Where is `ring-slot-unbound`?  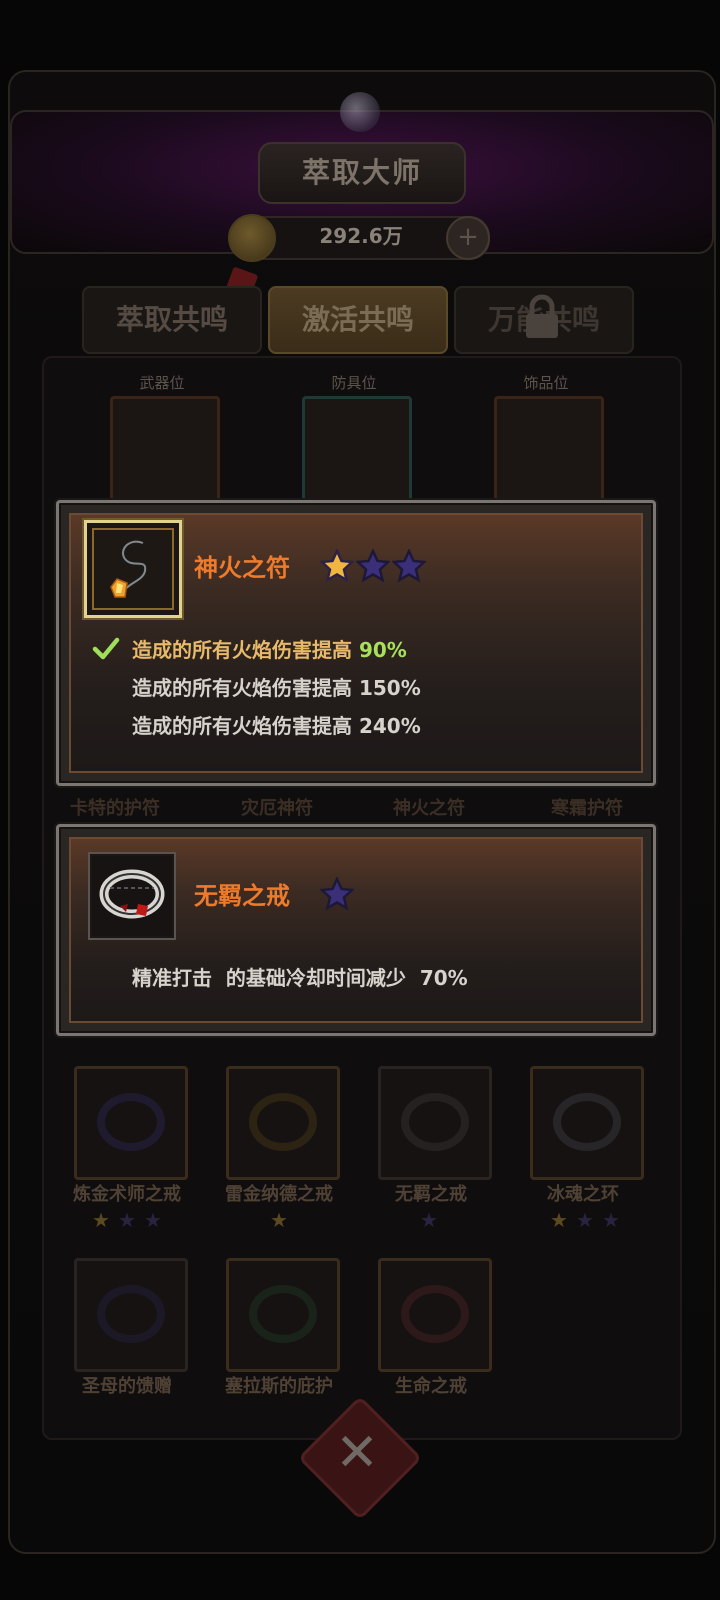
ring-slot-unbound is located at coordinates (435, 1123).